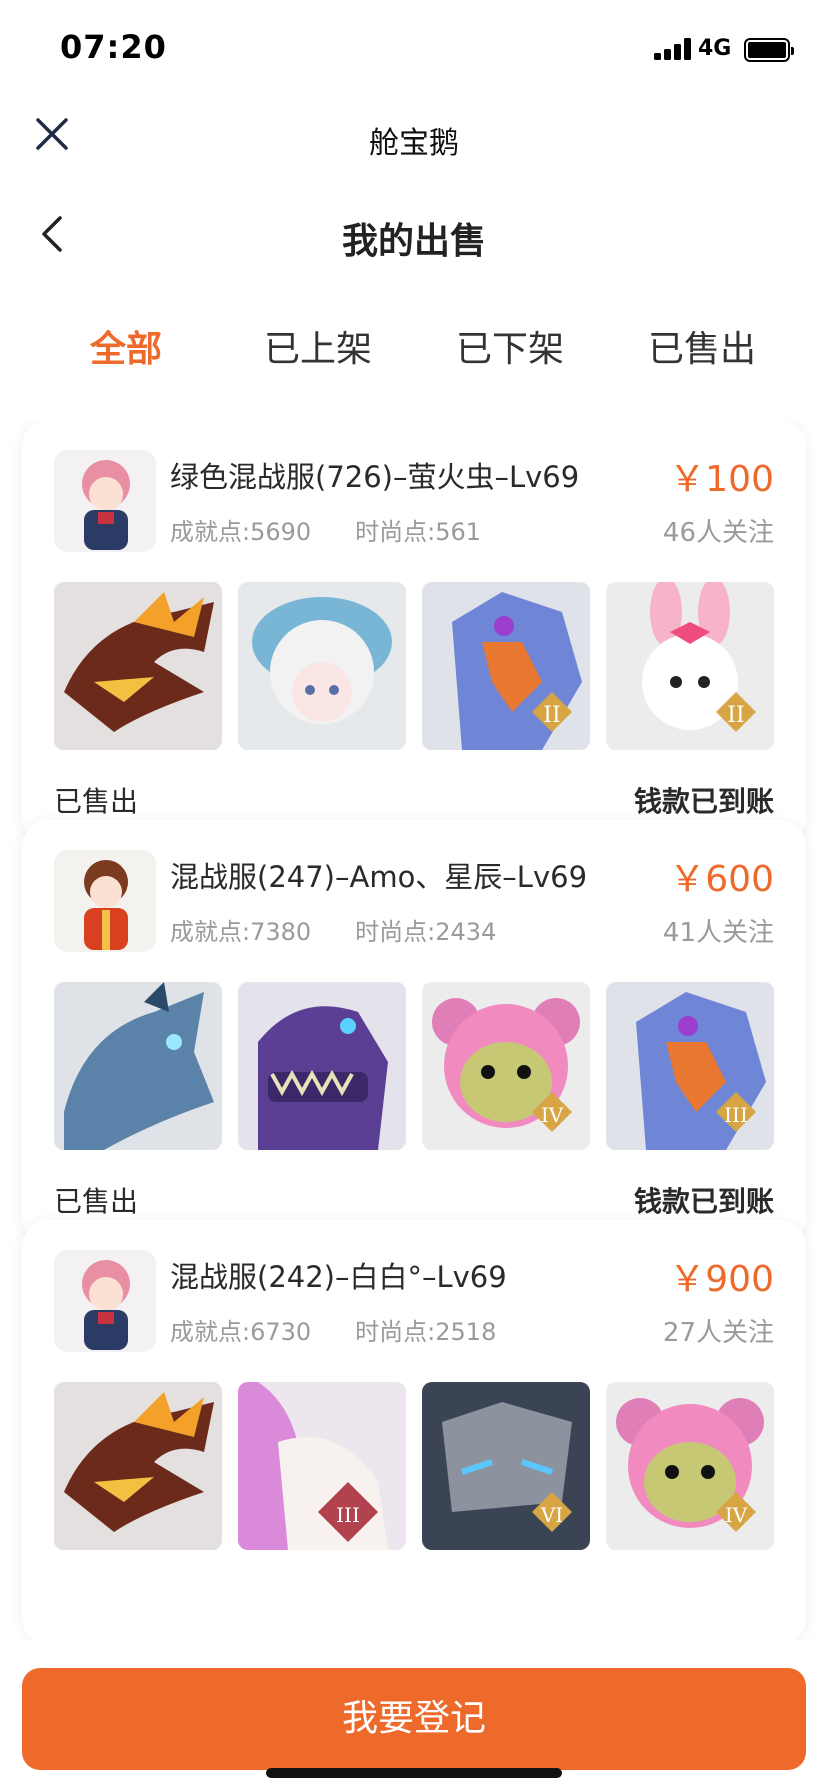  What do you see at coordinates (551, 1515) in the screenshot?
I see `svg-text: VI` at bounding box center [551, 1515].